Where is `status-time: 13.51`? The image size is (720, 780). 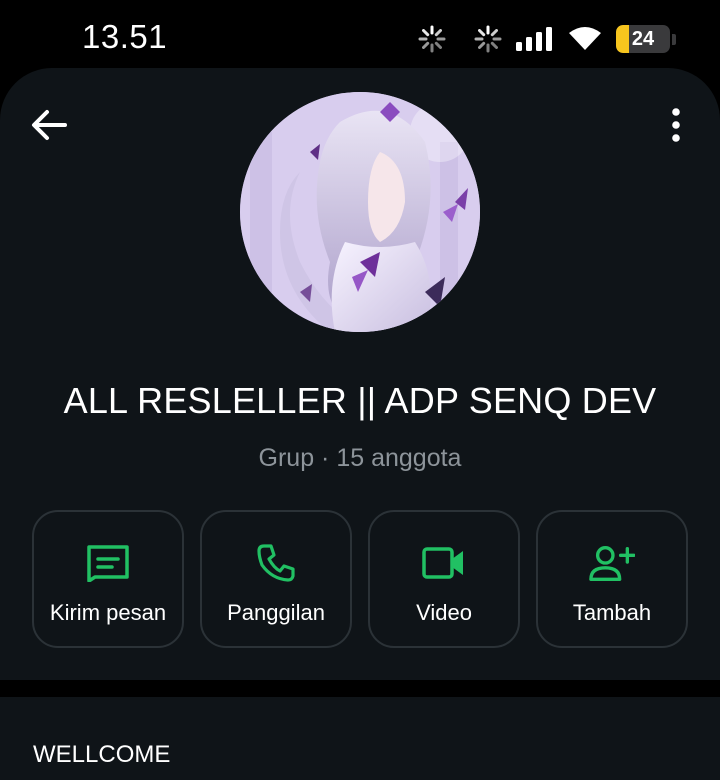 status-time: 13.51 is located at coordinates (125, 36).